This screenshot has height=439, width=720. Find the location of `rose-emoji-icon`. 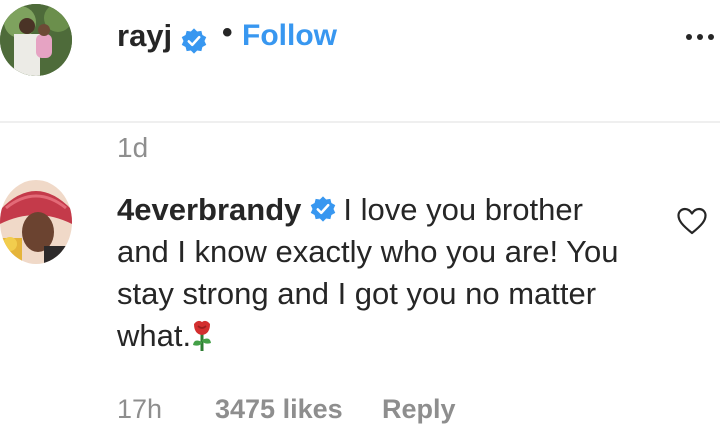

rose-emoji-icon is located at coordinates (202, 335).